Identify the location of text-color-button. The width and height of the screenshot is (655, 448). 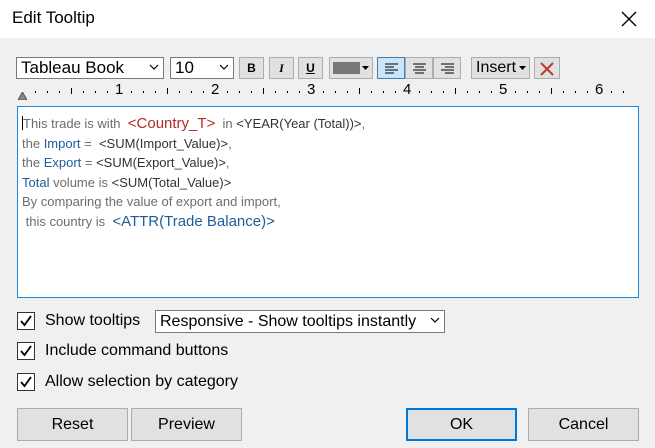
(351, 68).